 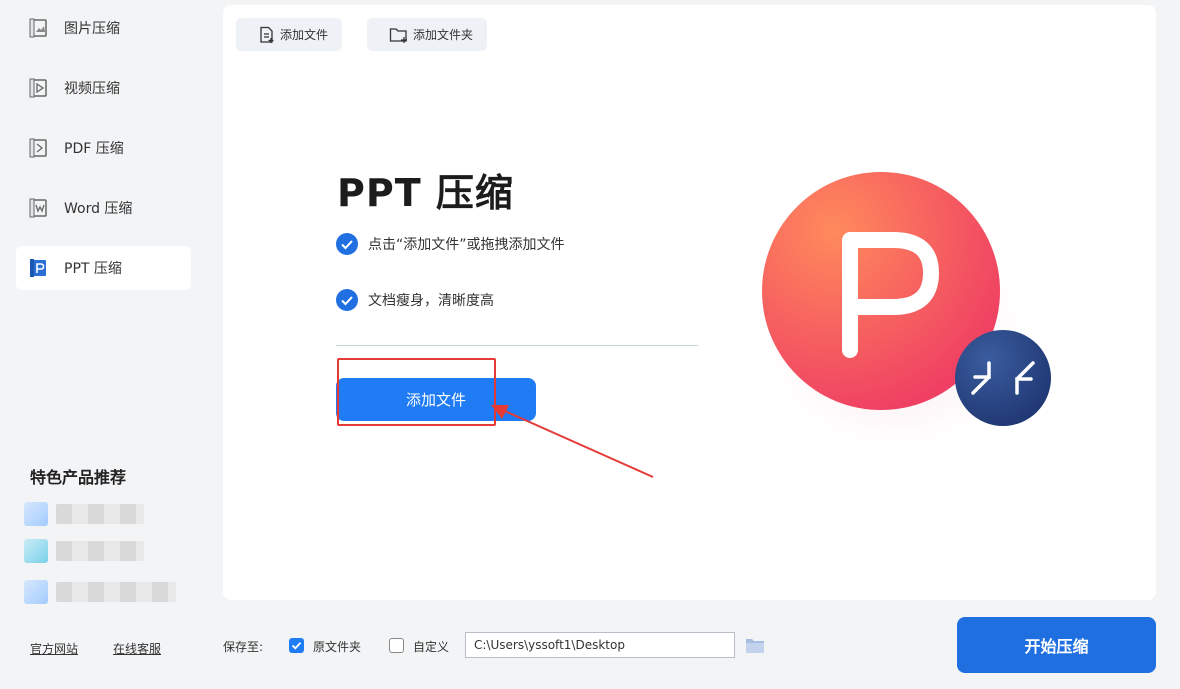 What do you see at coordinates (337, 647) in the screenshot?
I see `original-folder-label: 原文件夹` at bounding box center [337, 647].